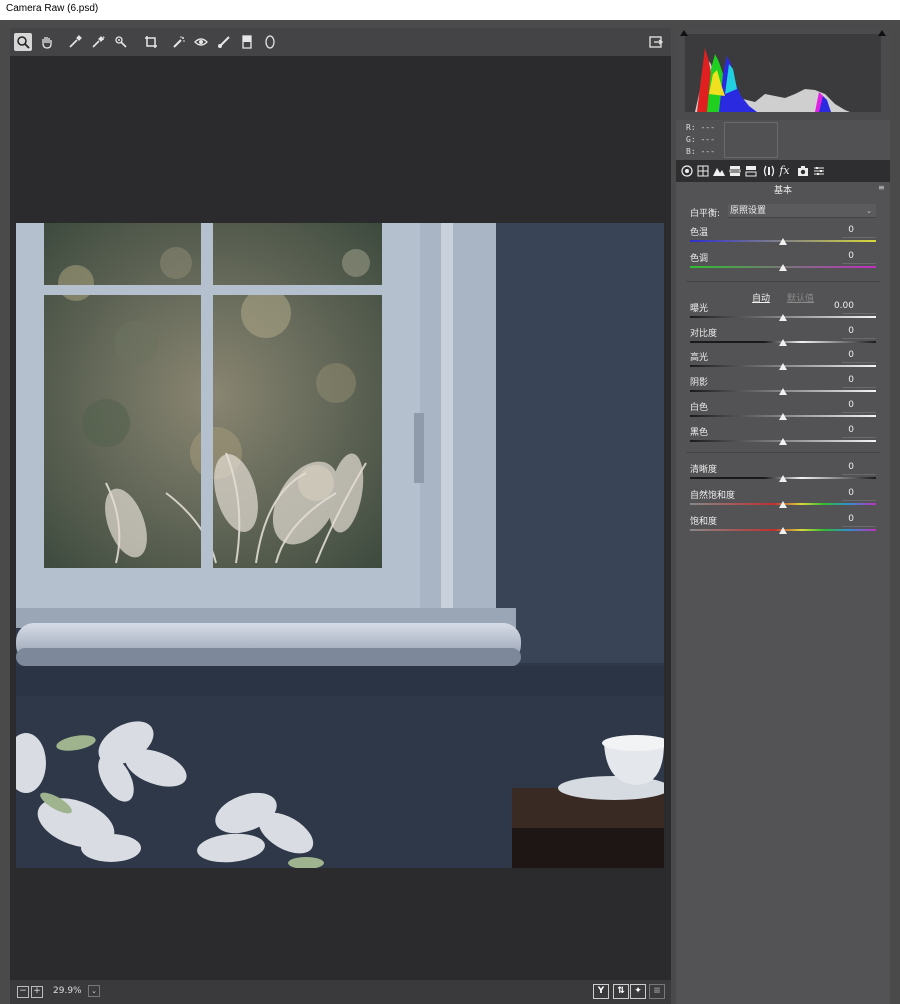 This screenshot has width=900, height=1004. What do you see at coordinates (699, 358) in the screenshot?
I see `slider-label: 高光` at bounding box center [699, 358].